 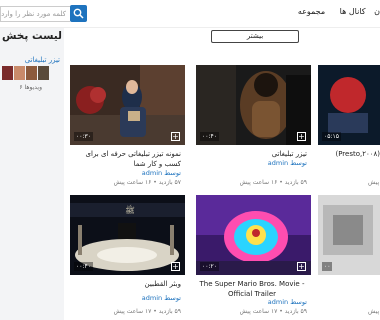 I want to click on video-duration: ۰۰:۳۰, so click(x=83, y=136).